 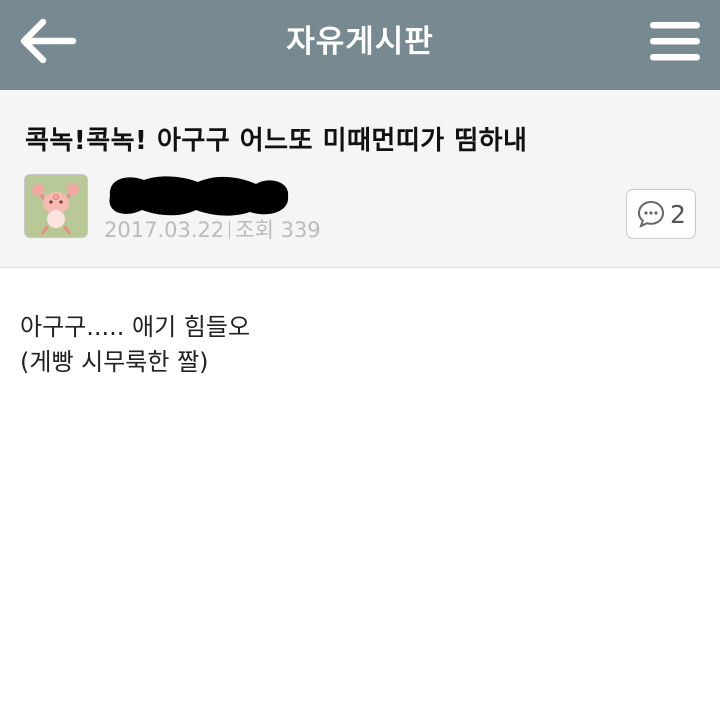 I want to click on avatar, so click(x=56, y=206).